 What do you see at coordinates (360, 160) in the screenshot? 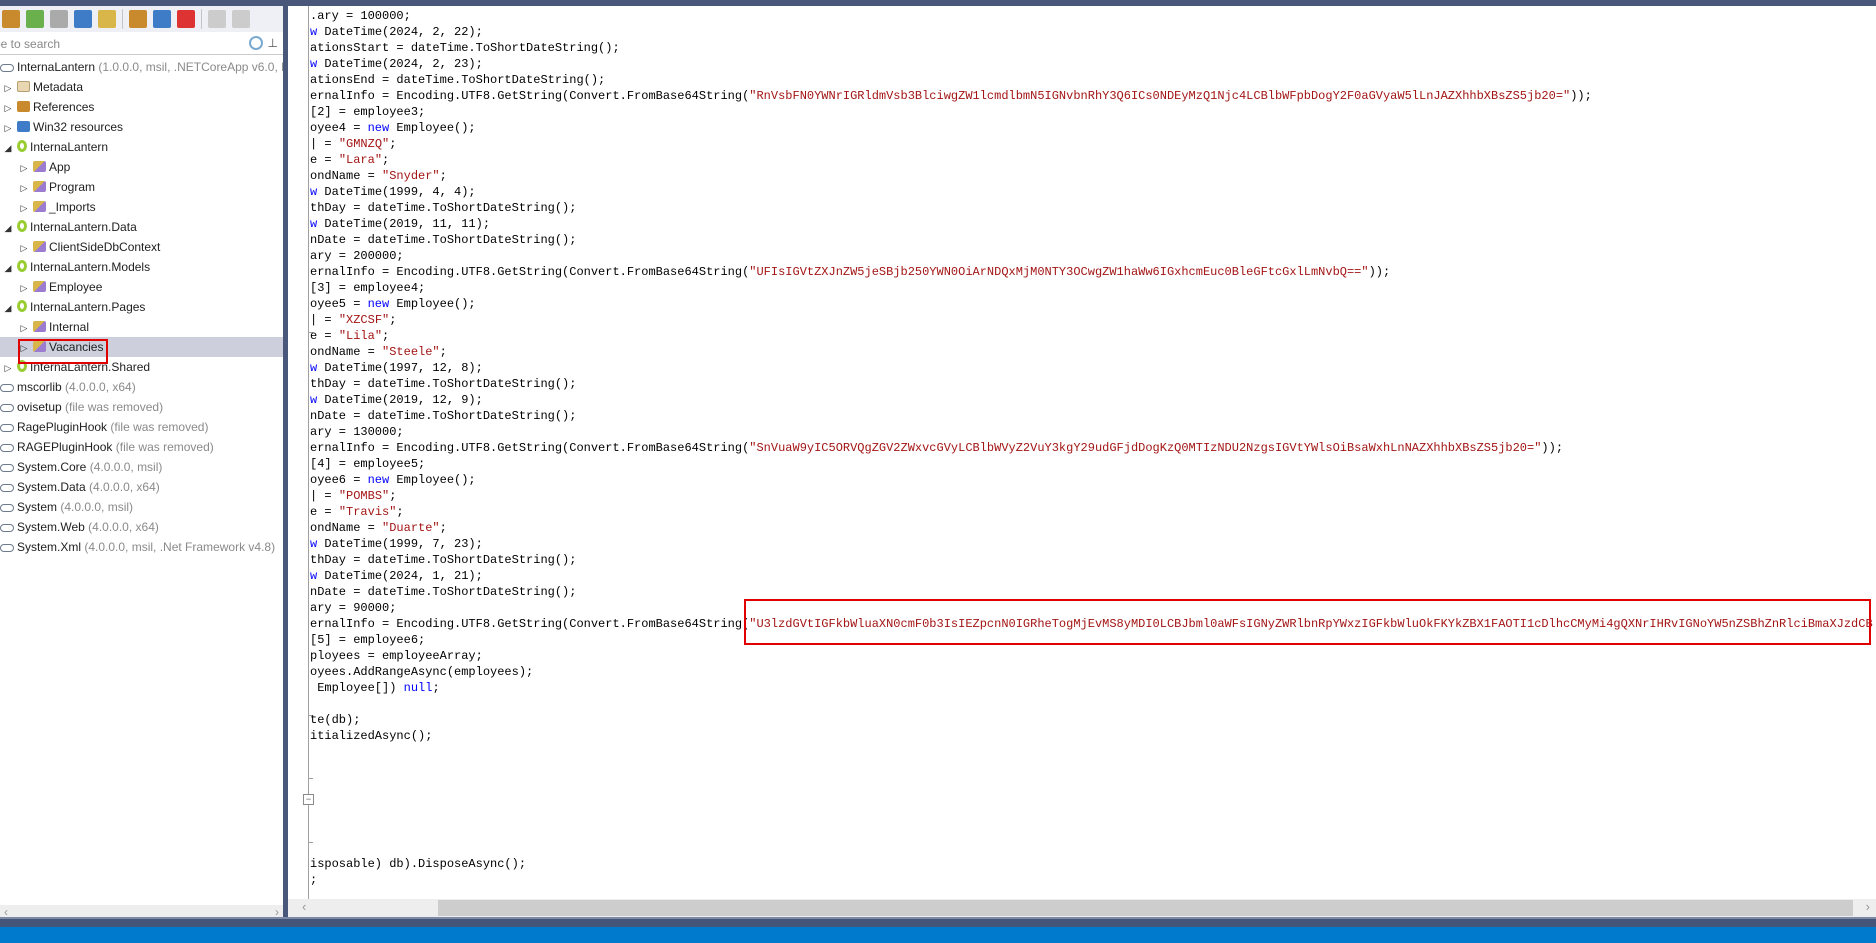
I see `string-token: "Lara"` at bounding box center [360, 160].